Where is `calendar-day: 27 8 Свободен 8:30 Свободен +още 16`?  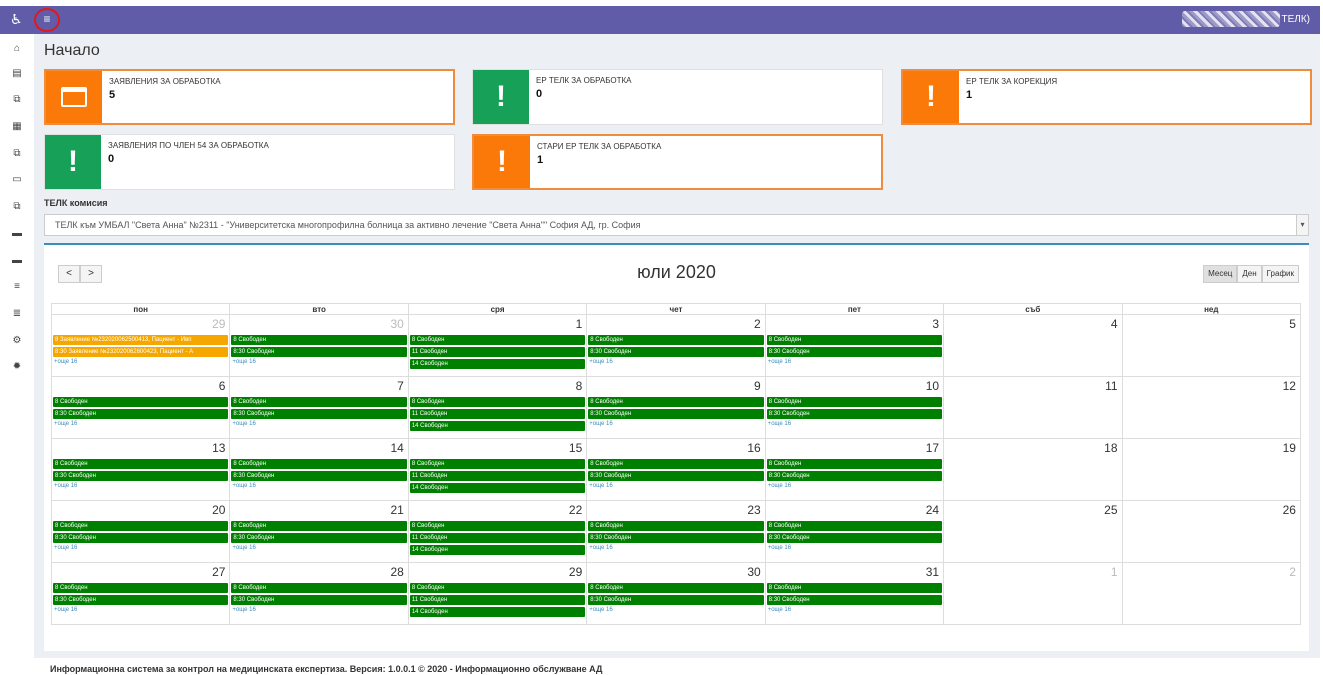 calendar-day: 27 8 Свободен 8:30 Свободен +още 16 is located at coordinates (141, 593).